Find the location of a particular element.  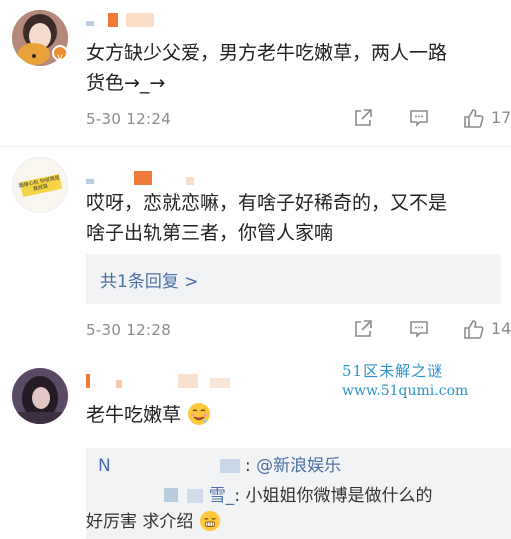

sub-reply-2-continued: 好厉害 求介绍 is located at coordinates (153, 522).